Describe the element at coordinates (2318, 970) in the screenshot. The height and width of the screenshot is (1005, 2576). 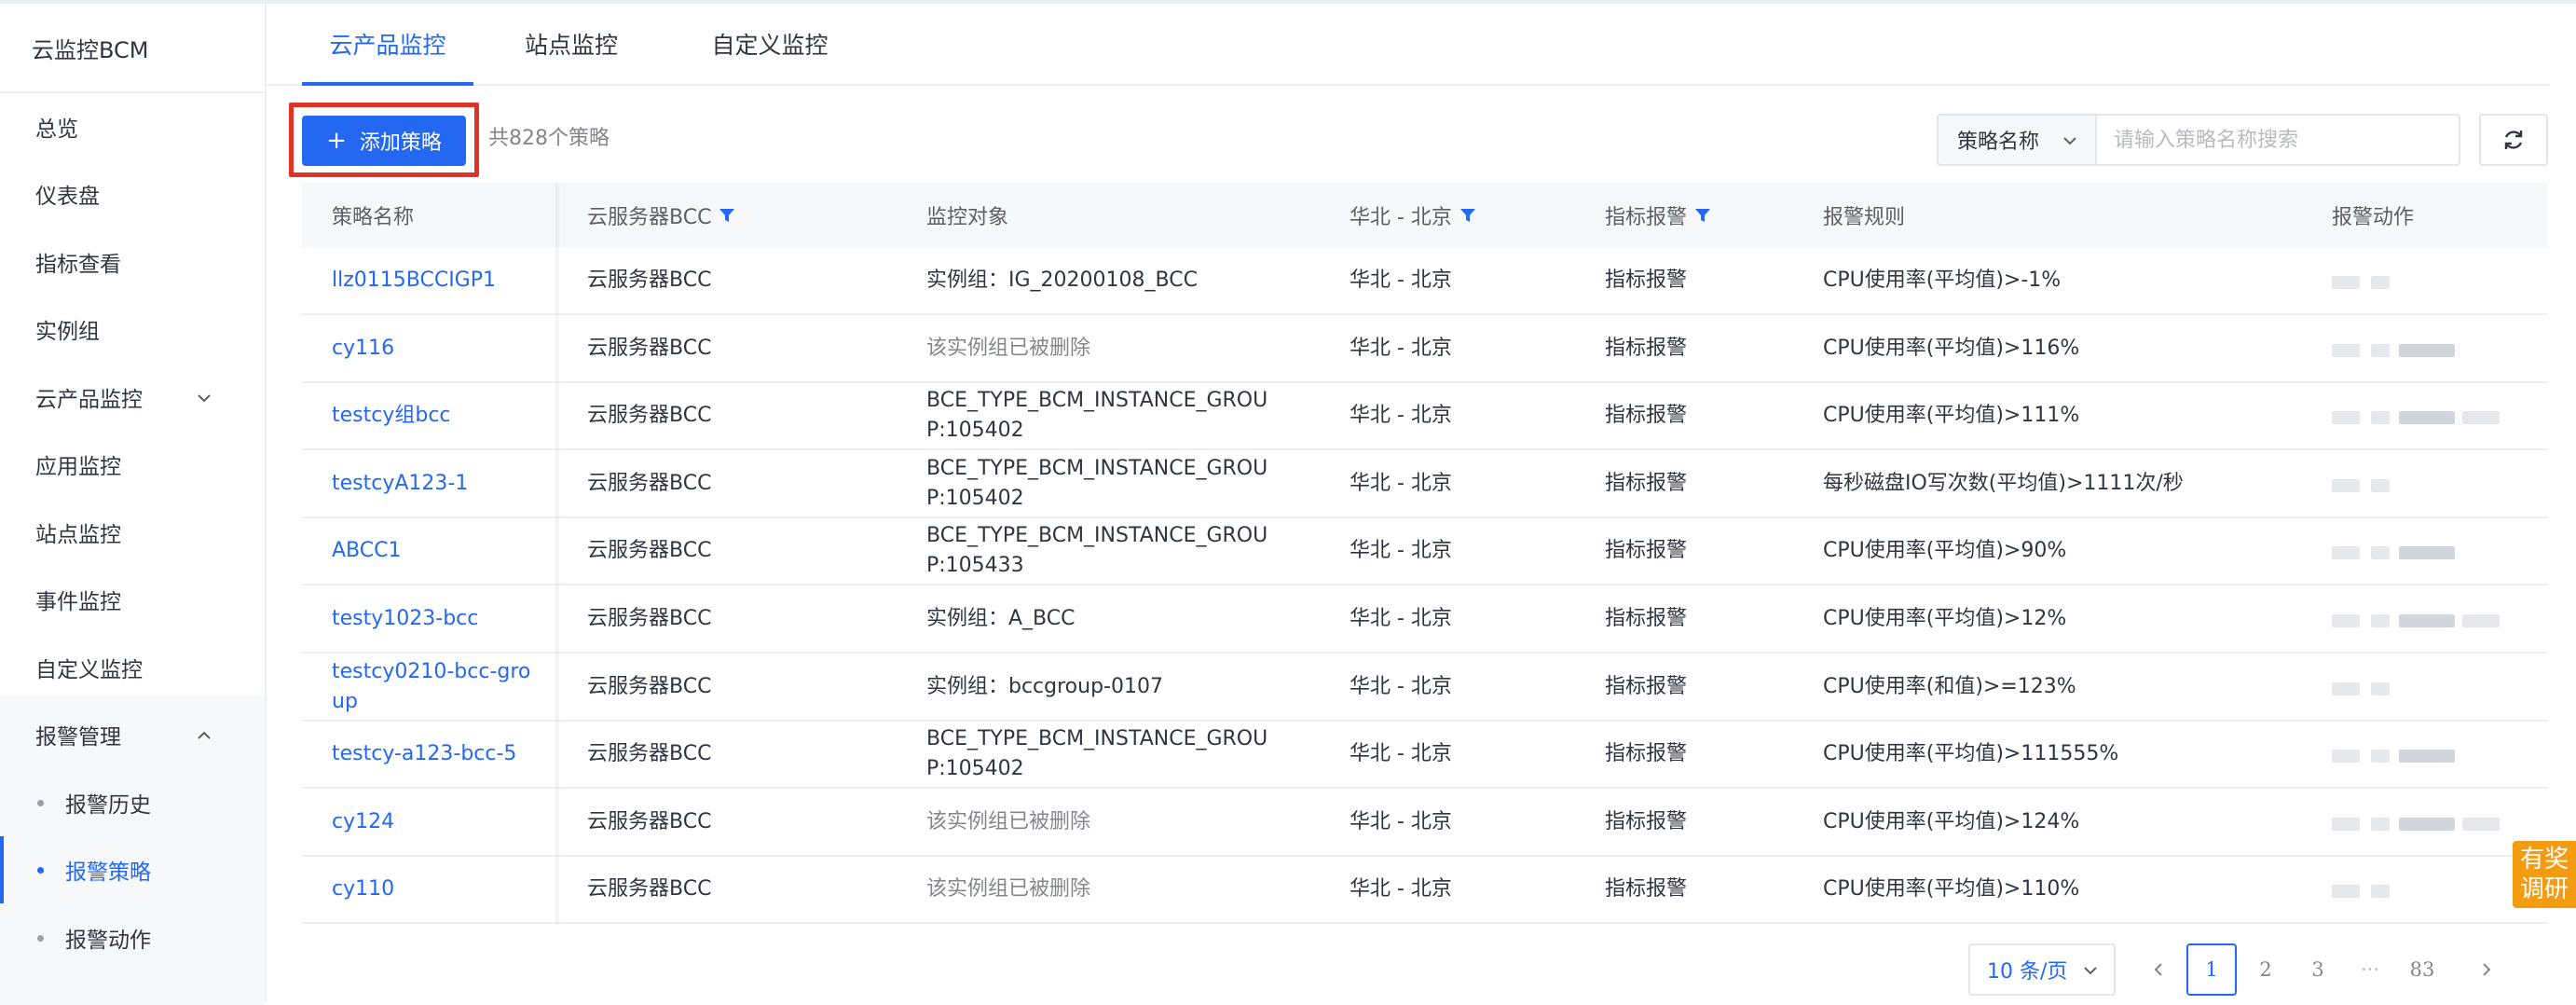
I see `page-3-button: 3` at that location.